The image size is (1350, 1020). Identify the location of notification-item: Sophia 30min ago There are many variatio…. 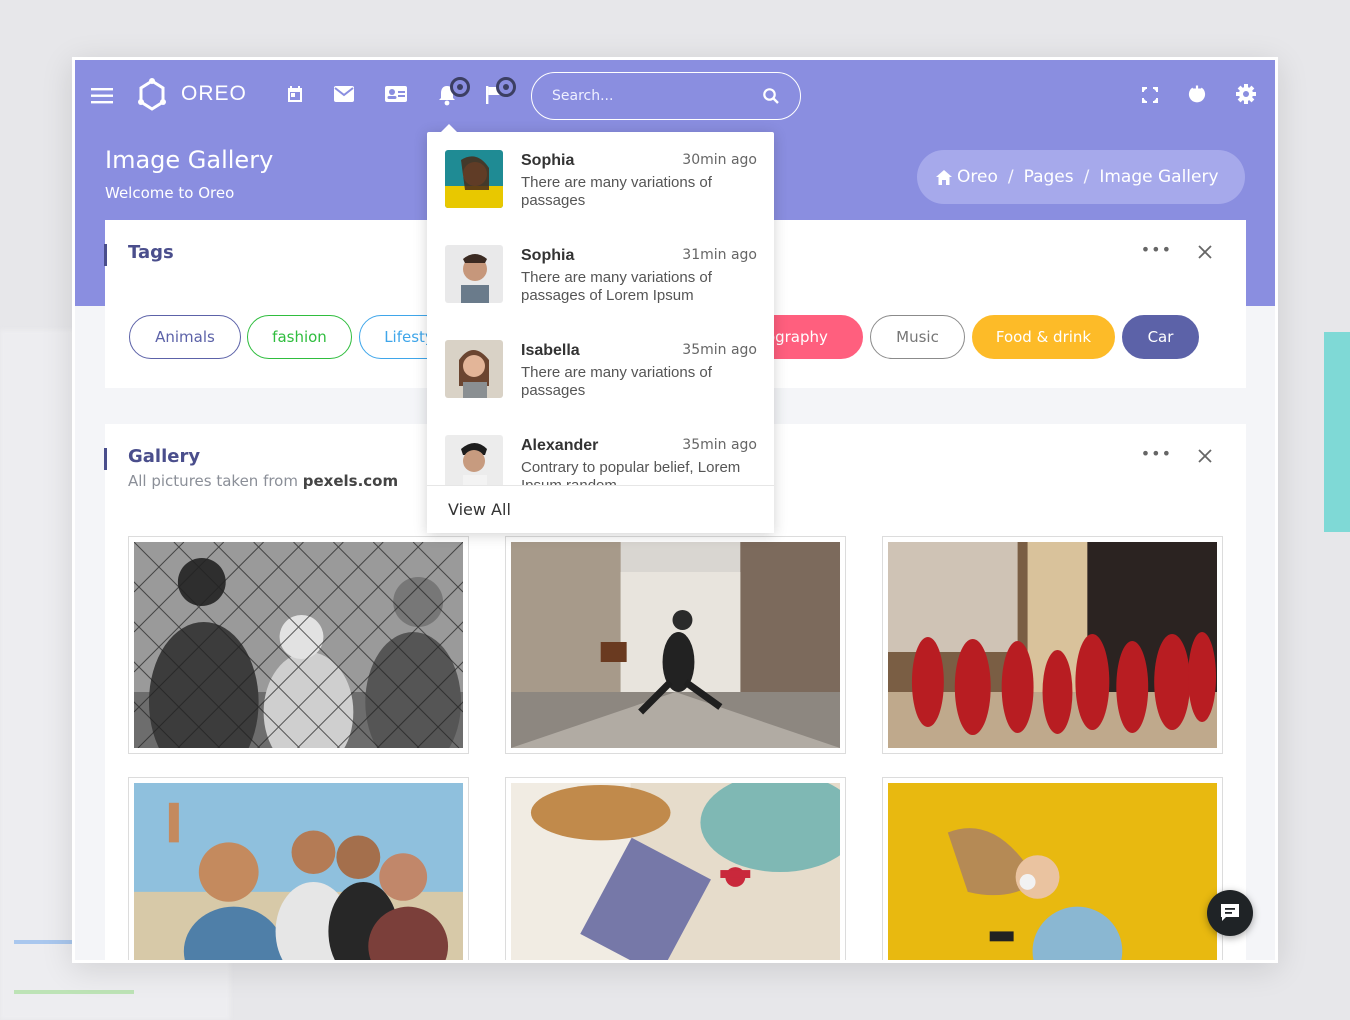
(600, 179).